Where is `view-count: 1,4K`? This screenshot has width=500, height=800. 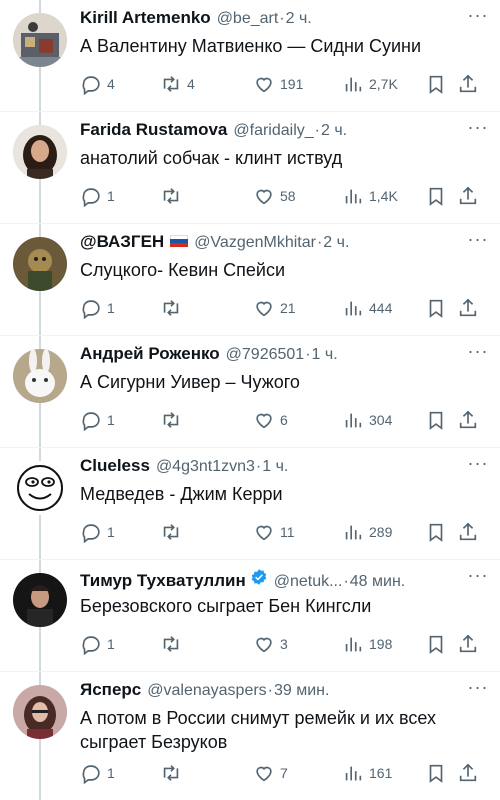 view-count: 1,4K is located at coordinates (383, 196).